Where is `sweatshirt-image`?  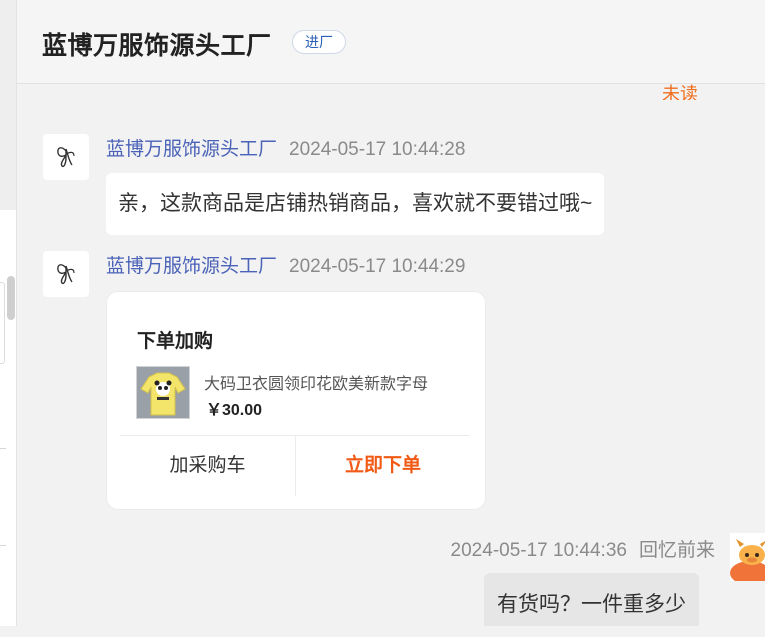 sweatshirt-image is located at coordinates (163, 392).